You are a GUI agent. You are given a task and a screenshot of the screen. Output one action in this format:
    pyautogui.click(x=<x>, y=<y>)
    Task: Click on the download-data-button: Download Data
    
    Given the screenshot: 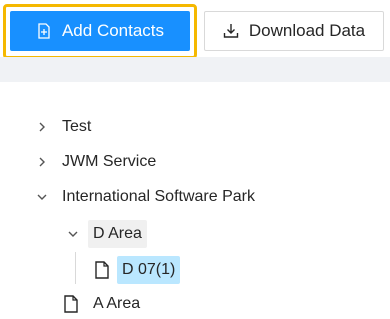 What is the action you would take?
    pyautogui.click(x=294, y=31)
    